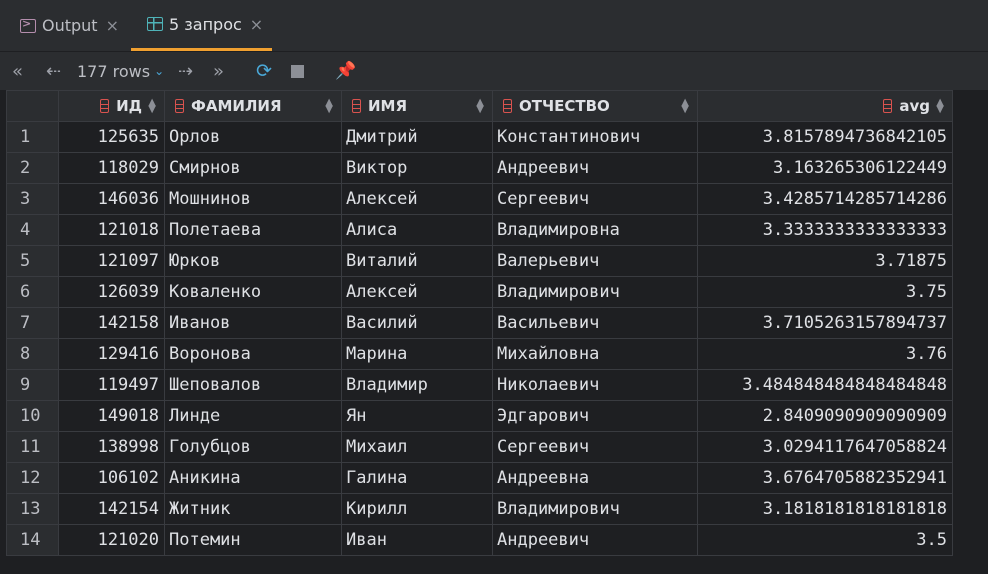 This screenshot has height=574, width=988. What do you see at coordinates (253, 540) in the screenshot?
I see `last-name-cell: Потемин` at bounding box center [253, 540].